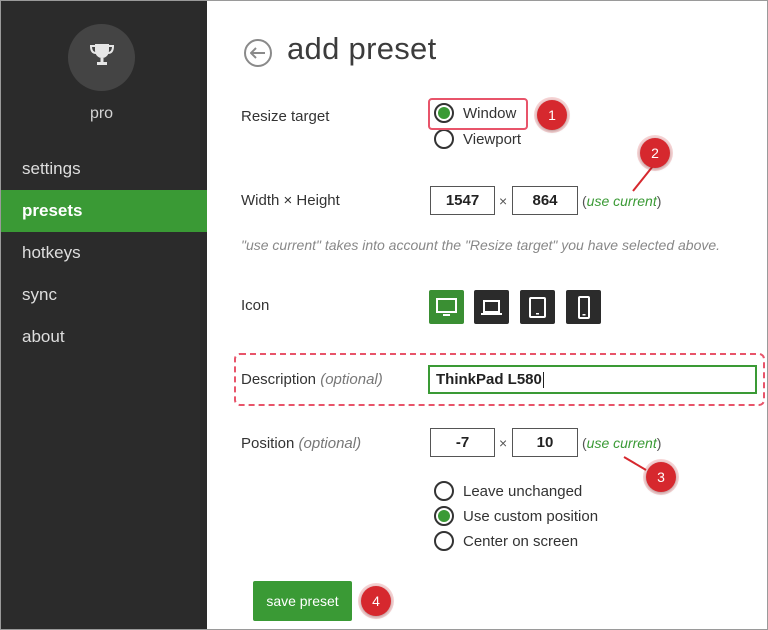 The image size is (768, 630). Describe the element at coordinates (531, 516) in the screenshot. I see `radio-custom-position-label: Use custom position` at that location.